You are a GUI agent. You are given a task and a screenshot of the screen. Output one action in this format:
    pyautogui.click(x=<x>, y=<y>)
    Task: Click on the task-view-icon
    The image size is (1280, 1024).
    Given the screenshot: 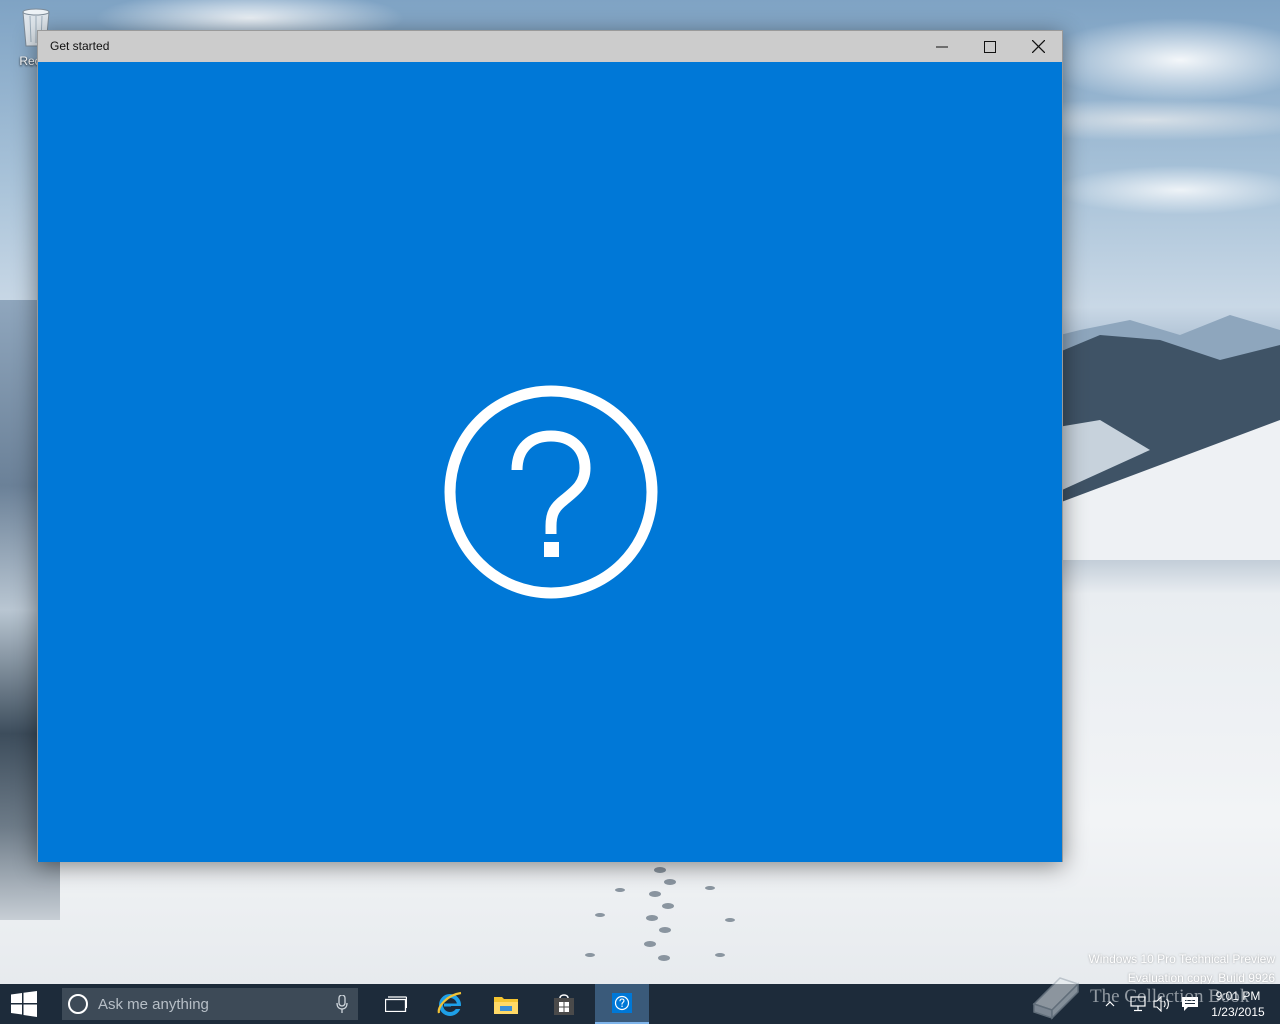 What is the action you would take?
    pyautogui.click(x=396, y=1004)
    